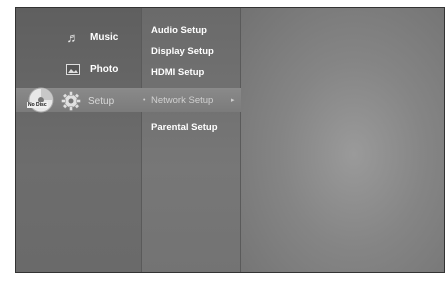 This screenshot has width=446, height=284. I want to click on menu-item-photo: Photo, so click(91, 69).